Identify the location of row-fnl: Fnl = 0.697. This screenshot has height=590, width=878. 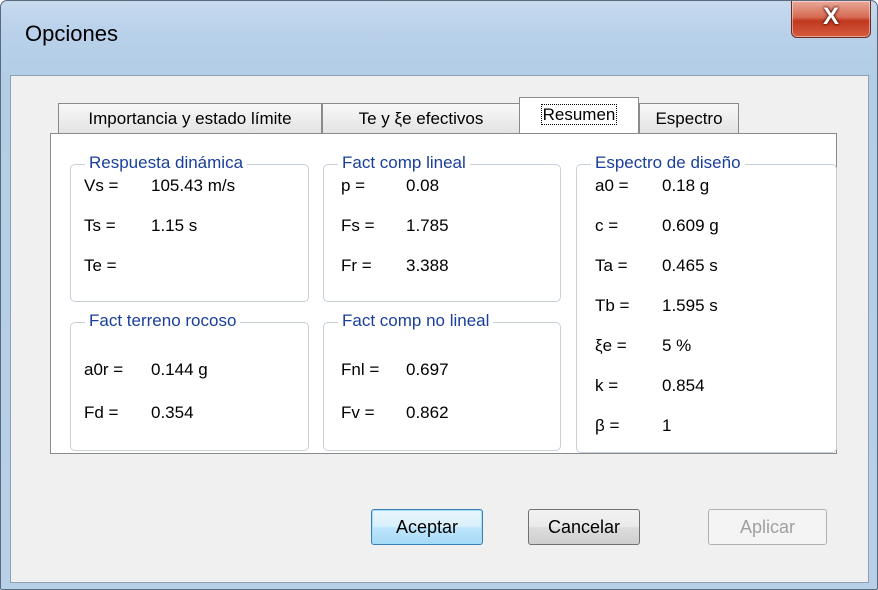
(395, 369).